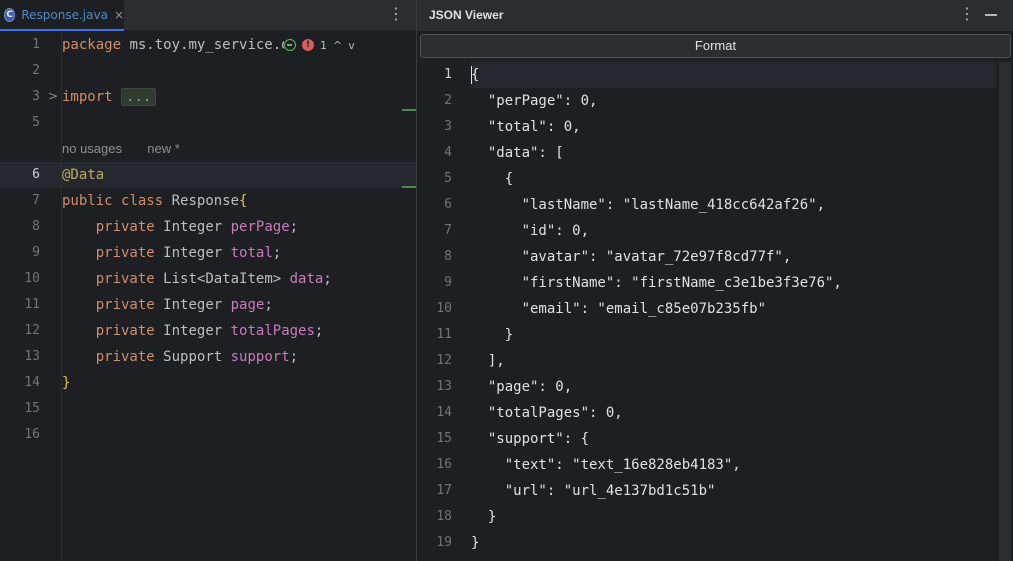 The height and width of the screenshot is (561, 1013). What do you see at coordinates (53, 96) in the screenshot?
I see `fold-expand-icon: >` at bounding box center [53, 96].